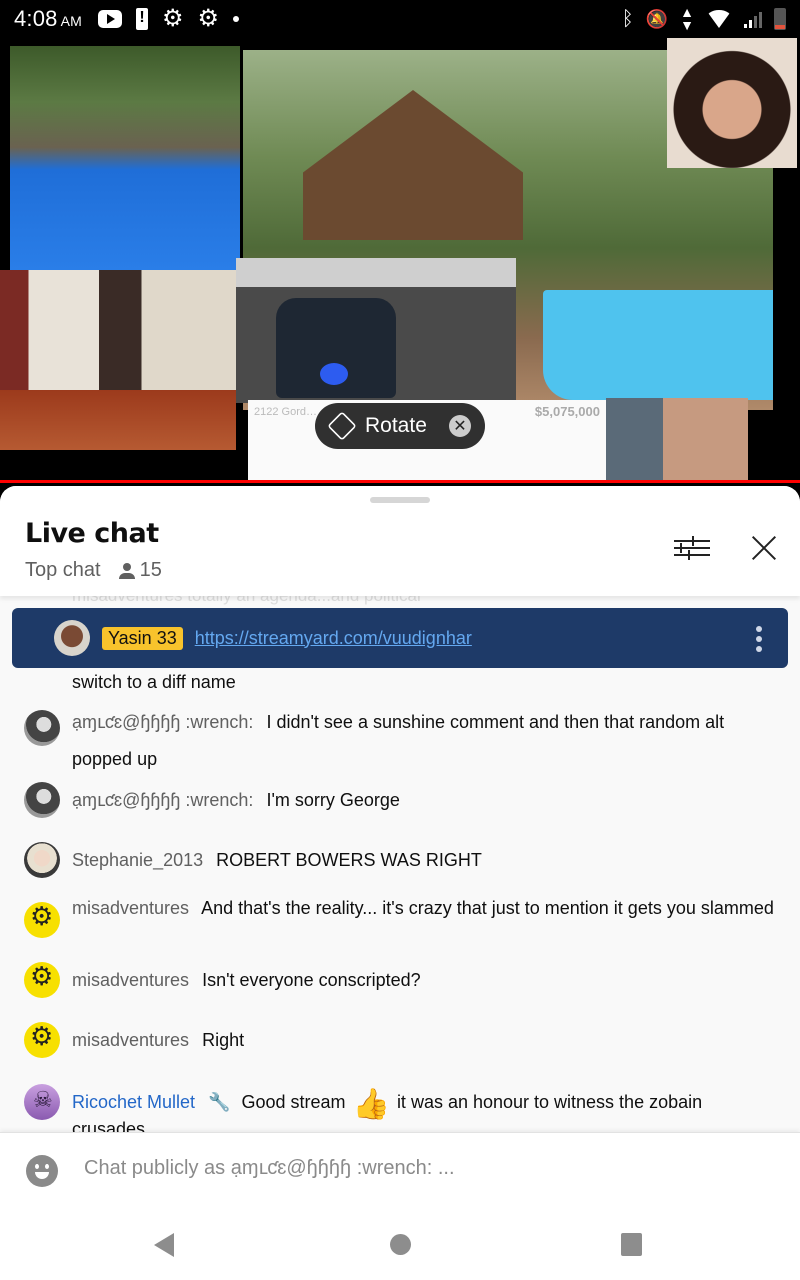 The image size is (800, 1280). What do you see at coordinates (424, 1168) in the screenshot?
I see `chat-input` at bounding box center [424, 1168].